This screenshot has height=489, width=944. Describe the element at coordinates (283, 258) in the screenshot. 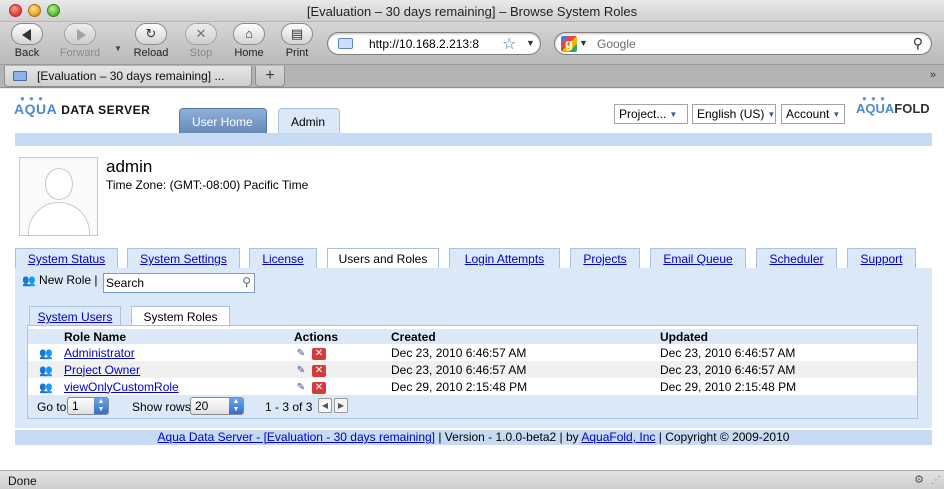

I see `tab-license: License` at that location.